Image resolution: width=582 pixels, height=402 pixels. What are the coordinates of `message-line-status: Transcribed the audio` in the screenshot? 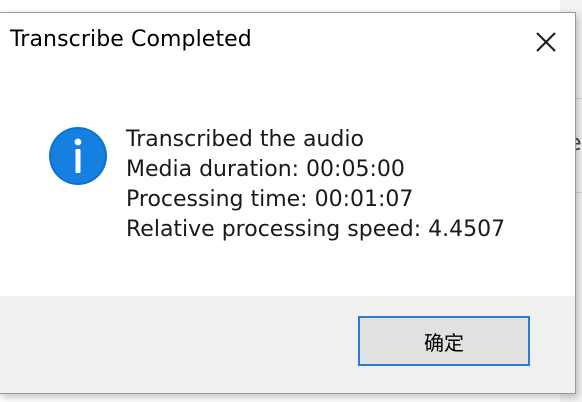 It's located at (245, 139).